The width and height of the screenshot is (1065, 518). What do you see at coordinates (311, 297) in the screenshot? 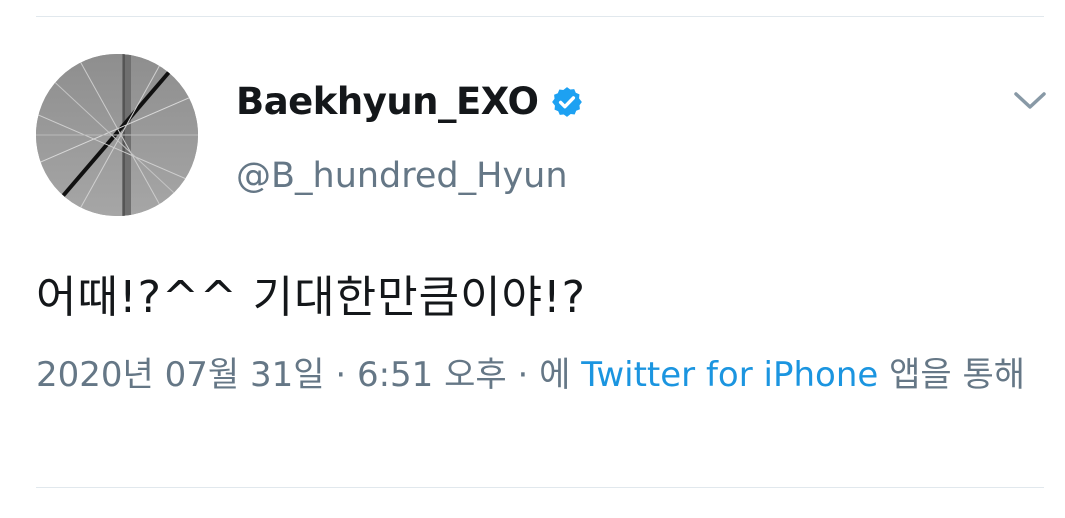
I see `tweet-text: 어때!?^^ 기대한만큼이야!?` at bounding box center [311, 297].